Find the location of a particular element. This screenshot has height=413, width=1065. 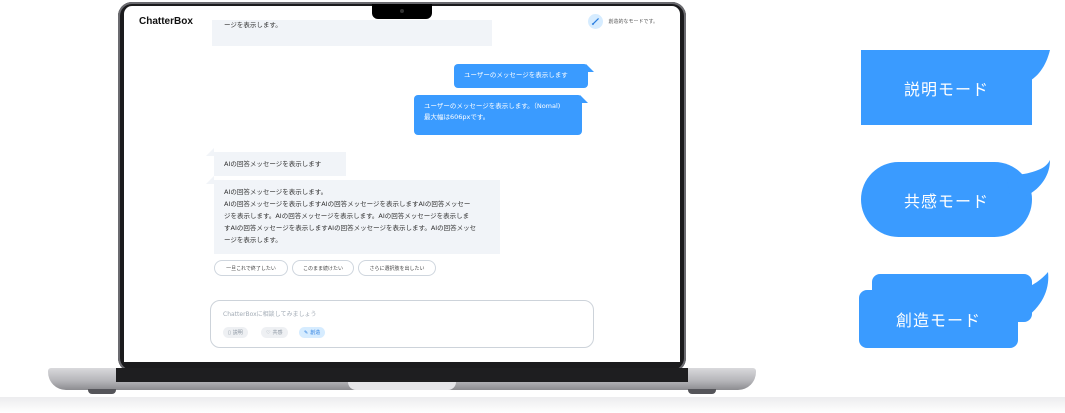

user-message: ユーザーのメッセージを表示します is located at coordinates (521, 76).